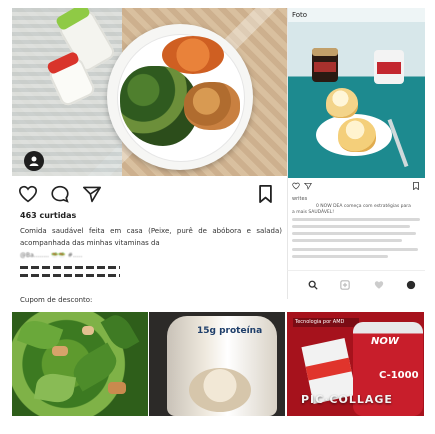 The width and height of the screenshot is (435, 434). I want to click on collage-watermark: PIC·COLLAGE, so click(347, 399).